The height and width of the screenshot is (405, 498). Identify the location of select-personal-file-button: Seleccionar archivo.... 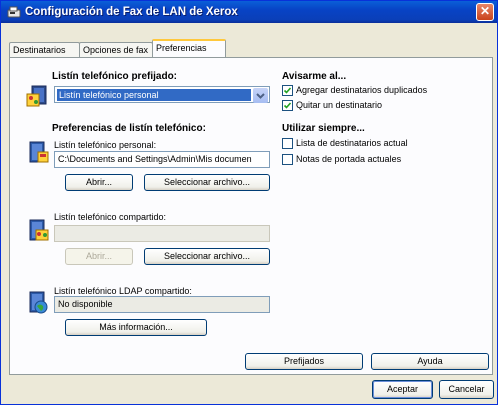
(207, 182).